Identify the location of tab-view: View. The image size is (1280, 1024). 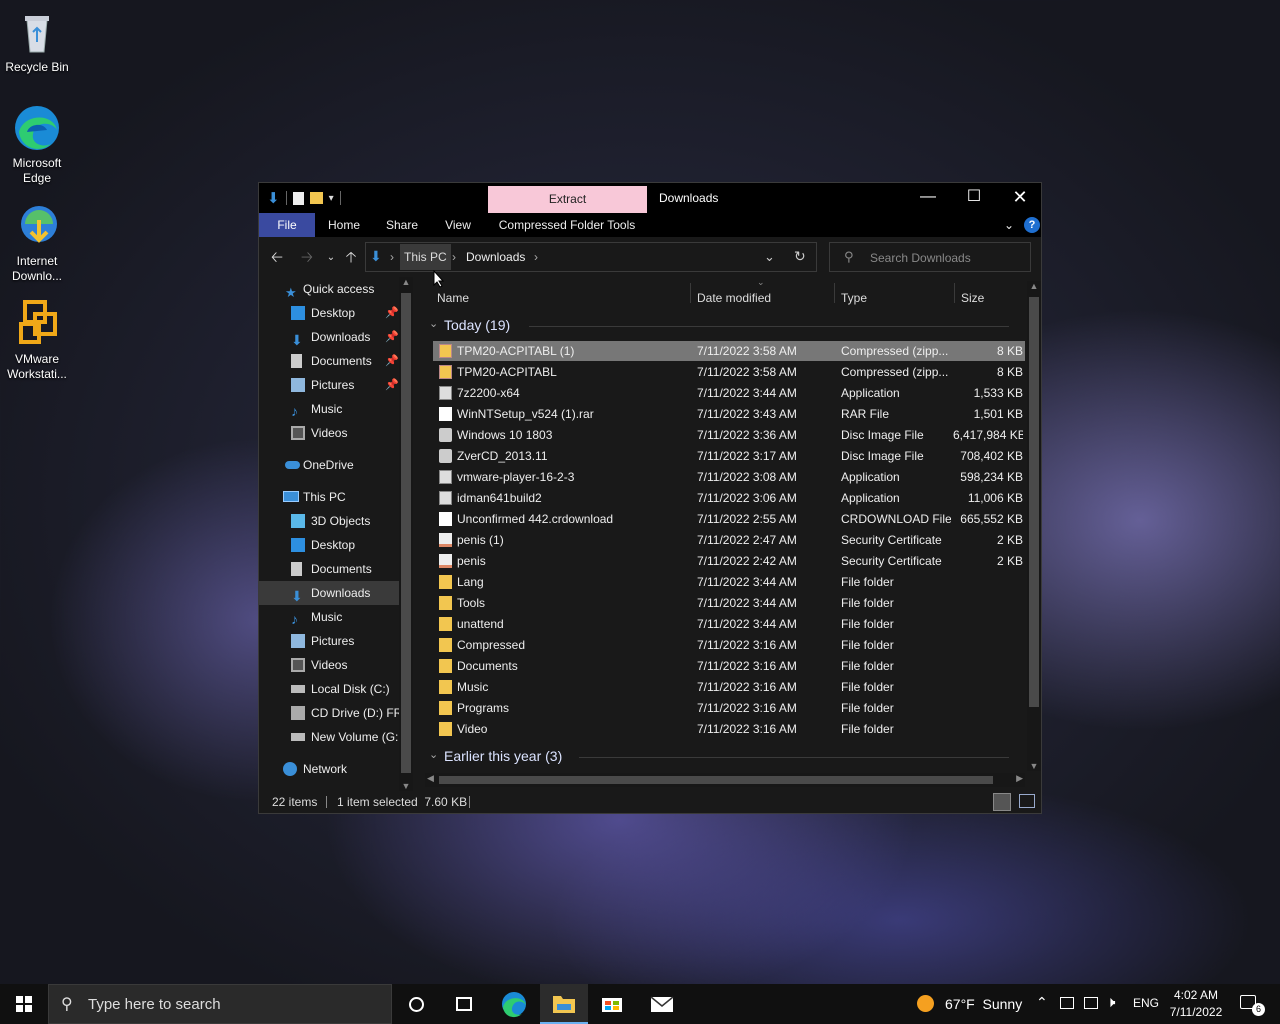
(458, 225).